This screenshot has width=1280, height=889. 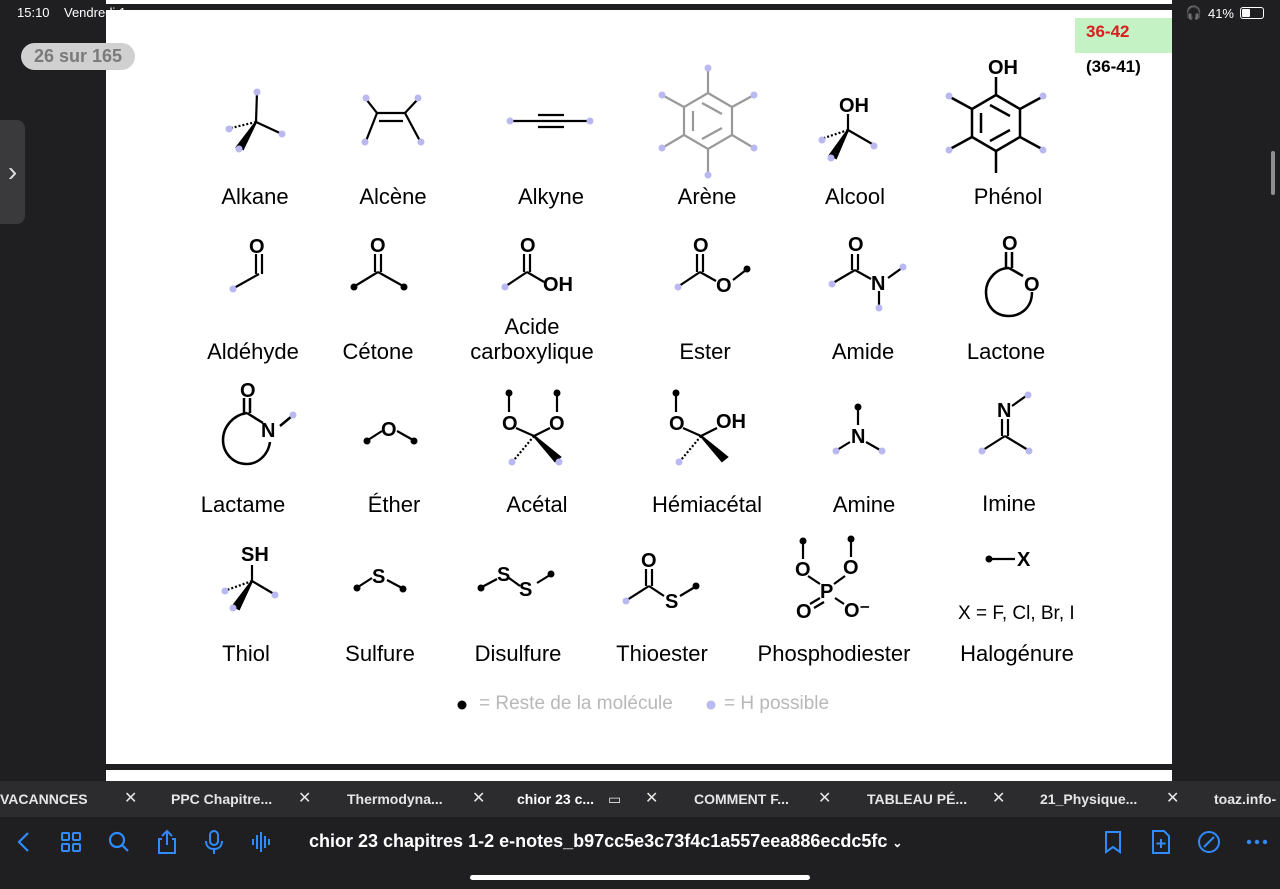 What do you see at coordinates (639, 2) in the screenshot?
I see `previous-page-edge` at bounding box center [639, 2].